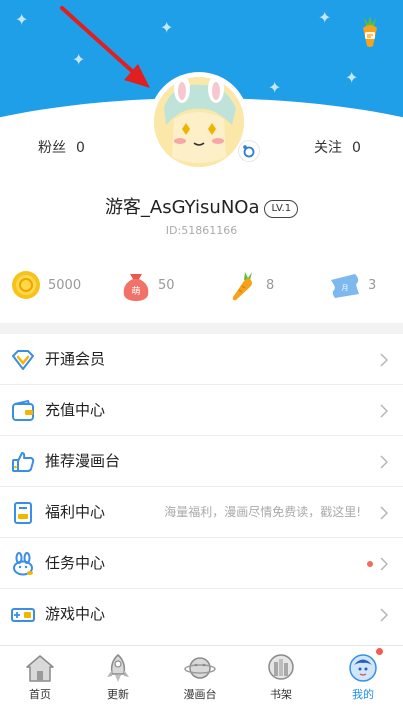  What do you see at coordinates (182, 207) in the screenshot?
I see `username: 游客_AsGYisuNOa` at bounding box center [182, 207].